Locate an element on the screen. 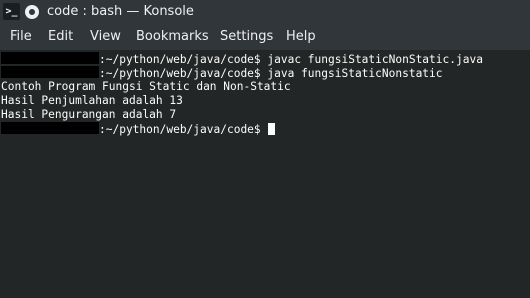 The height and width of the screenshot is (298, 530). title-bar: >_ code : bash — Konsole is located at coordinates (265, 12).